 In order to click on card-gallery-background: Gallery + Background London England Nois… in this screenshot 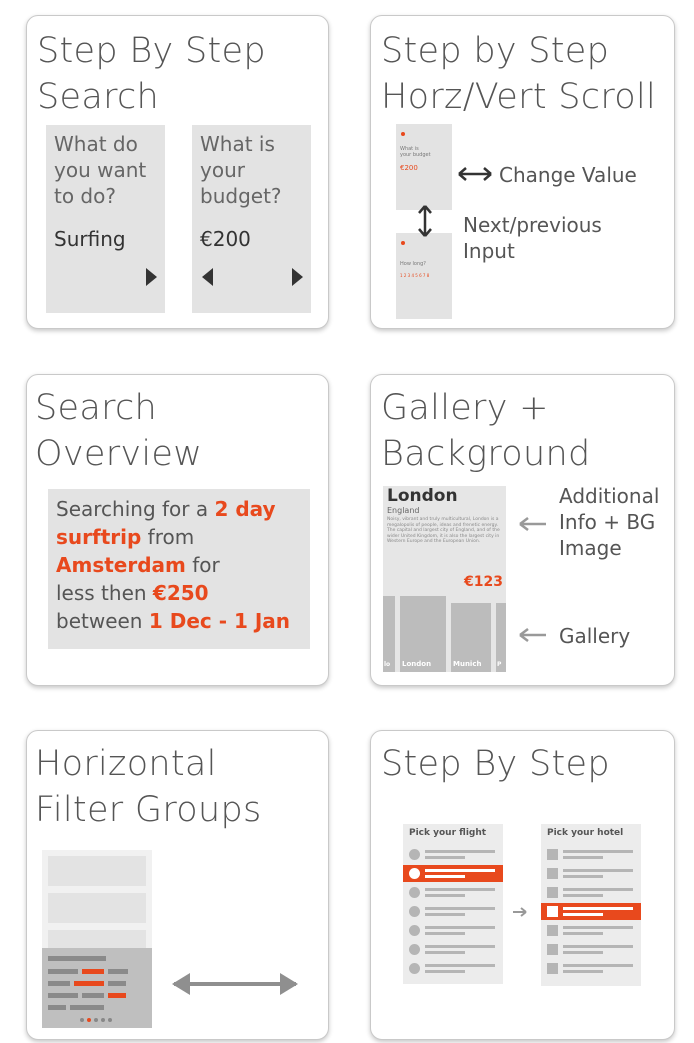, I will do `click(522, 530)`.